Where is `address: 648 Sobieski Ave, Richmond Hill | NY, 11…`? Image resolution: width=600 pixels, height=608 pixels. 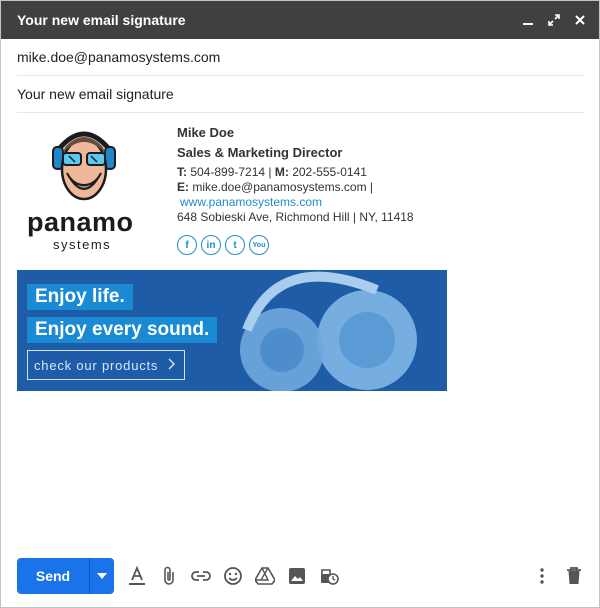
address: 648 Sobieski Ave, Richmond Hill | NY, 11… is located at coordinates (295, 217).